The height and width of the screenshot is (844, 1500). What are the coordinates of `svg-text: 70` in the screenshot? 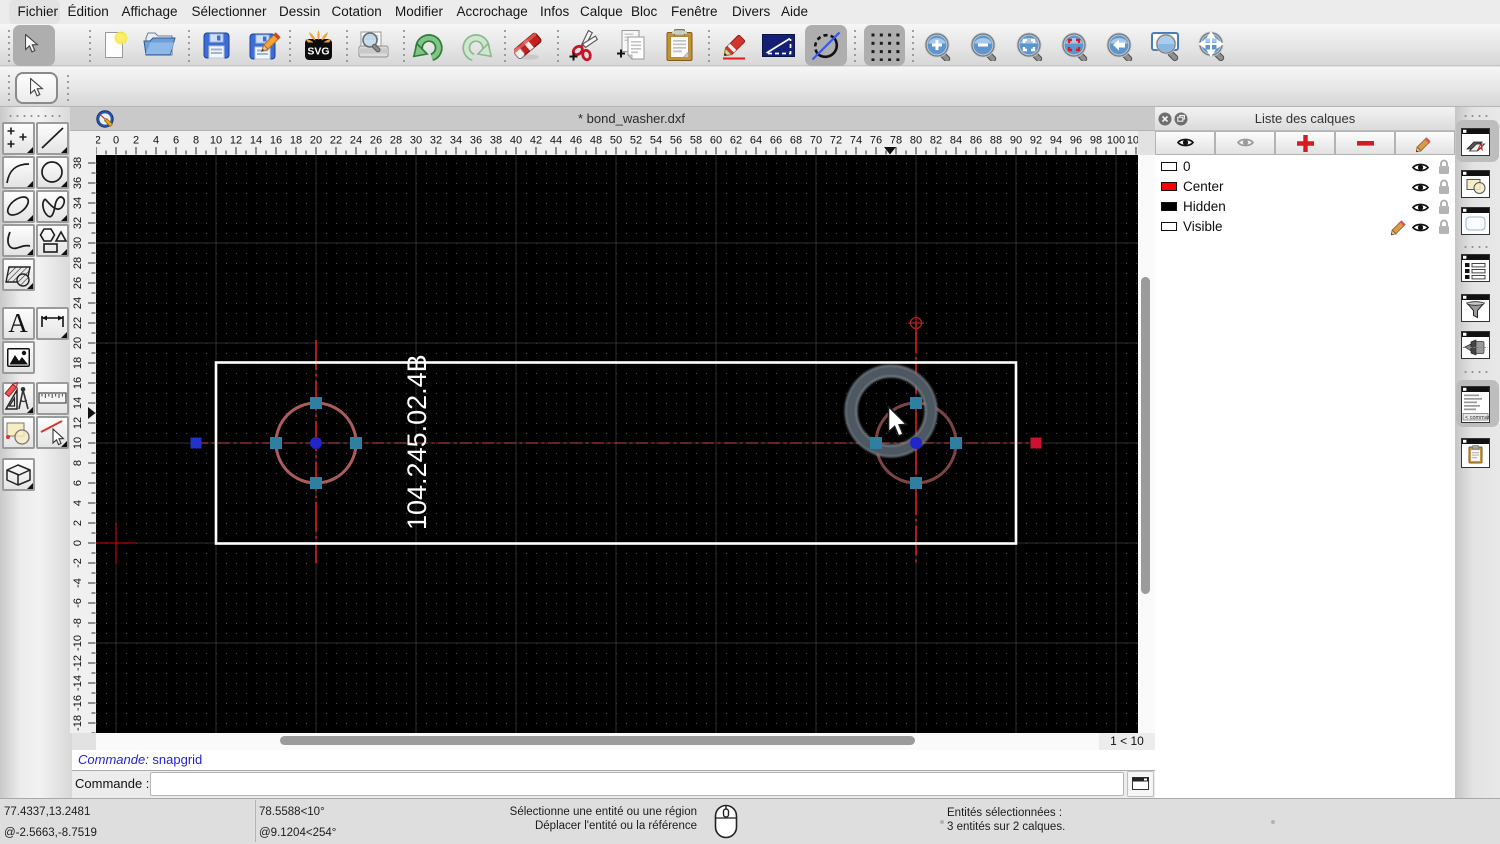 It's located at (816, 141).